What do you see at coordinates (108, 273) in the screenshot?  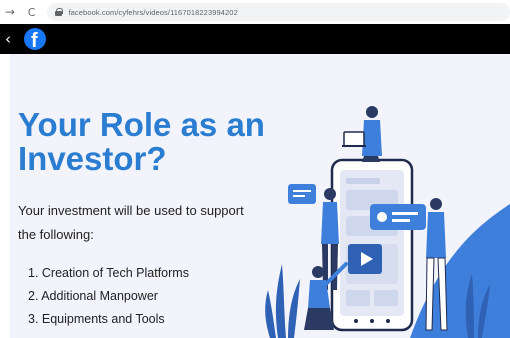 I see `list-item: 1. Creation of Tech Platforms` at bounding box center [108, 273].